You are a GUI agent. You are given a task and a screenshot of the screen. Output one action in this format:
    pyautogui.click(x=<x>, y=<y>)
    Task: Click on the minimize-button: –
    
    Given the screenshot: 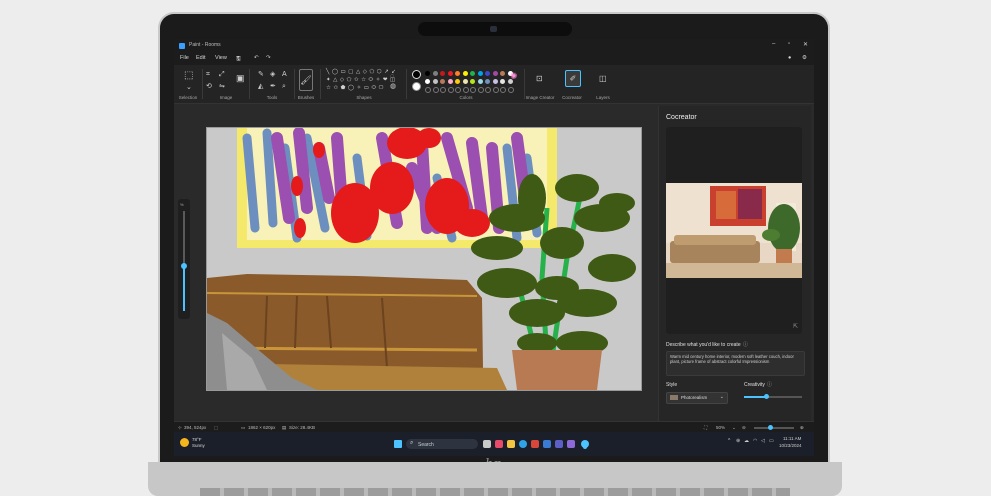 What is the action you would take?
    pyautogui.click(x=773, y=44)
    